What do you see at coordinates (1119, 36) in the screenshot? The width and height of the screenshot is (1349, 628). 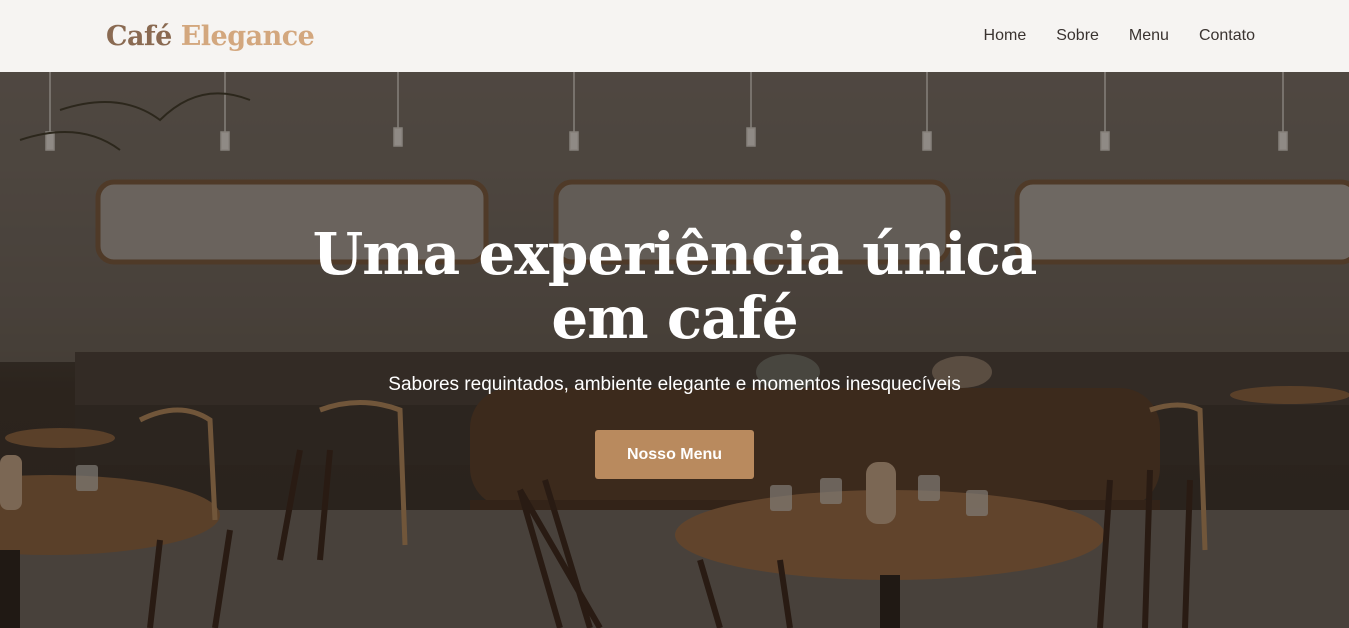 I see `nav-links: Home Sobre Menu Contato` at bounding box center [1119, 36].